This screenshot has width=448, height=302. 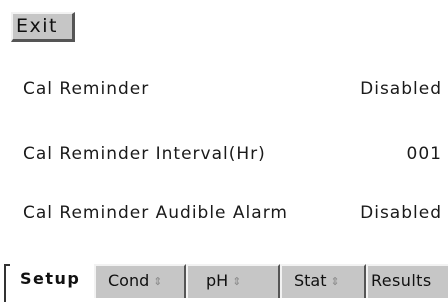 What do you see at coordinates (232, 89) in the screenshot?
I see `setting-row-cal-reminder: Cal Reminder Disabled` at bounding box center [232, 89].